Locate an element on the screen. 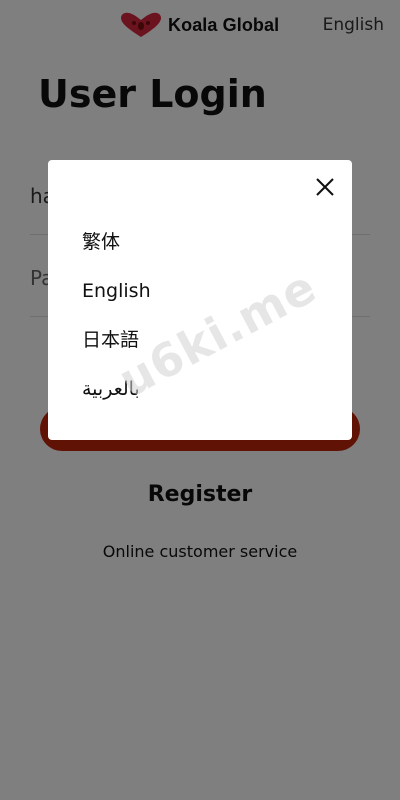 The height and width of the screenshot is (800, 400). language-list: 繁体 English 日本語 بالعربية is located at coordinates (116, 324).